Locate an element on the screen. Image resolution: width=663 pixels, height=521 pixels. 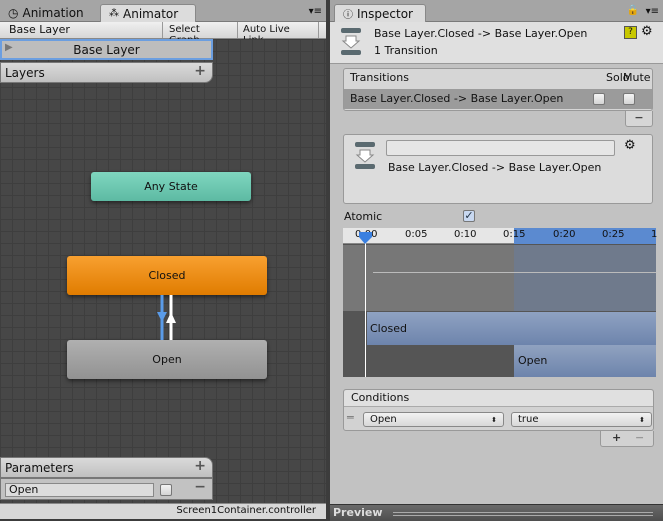
transition-arrows is located at coordinates (167, 318).